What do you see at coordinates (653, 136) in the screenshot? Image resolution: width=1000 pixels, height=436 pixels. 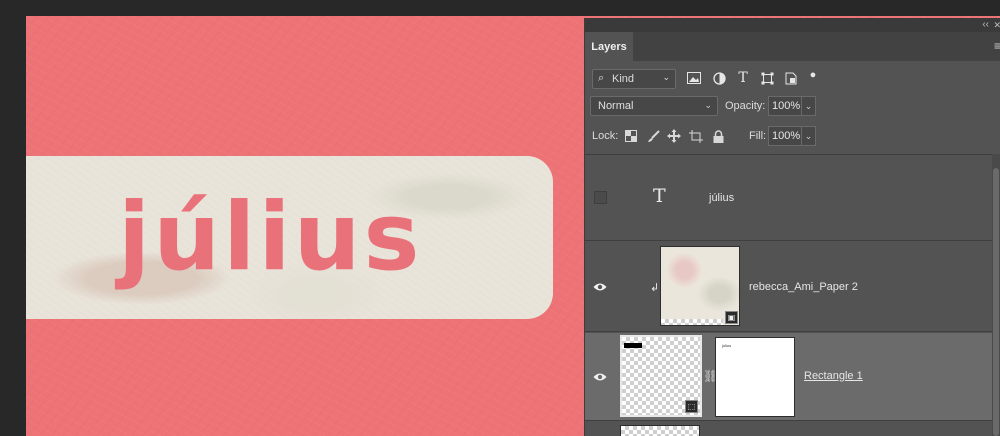 I see `lock-image-pixels-icon` at bounding box center [653, 136].